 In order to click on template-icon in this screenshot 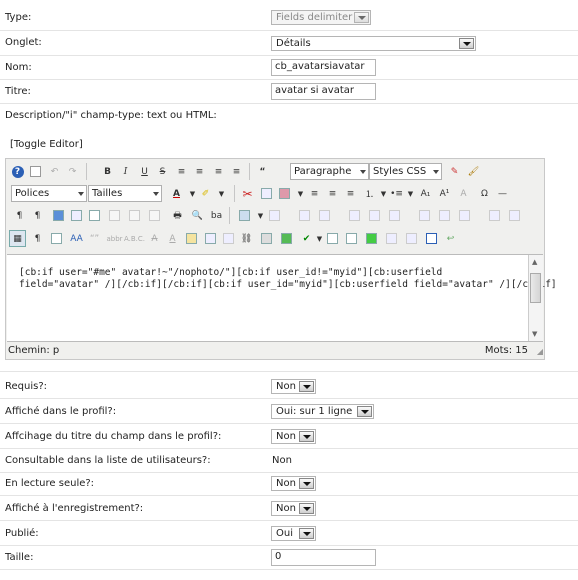, I will do `click(94, 215)`.